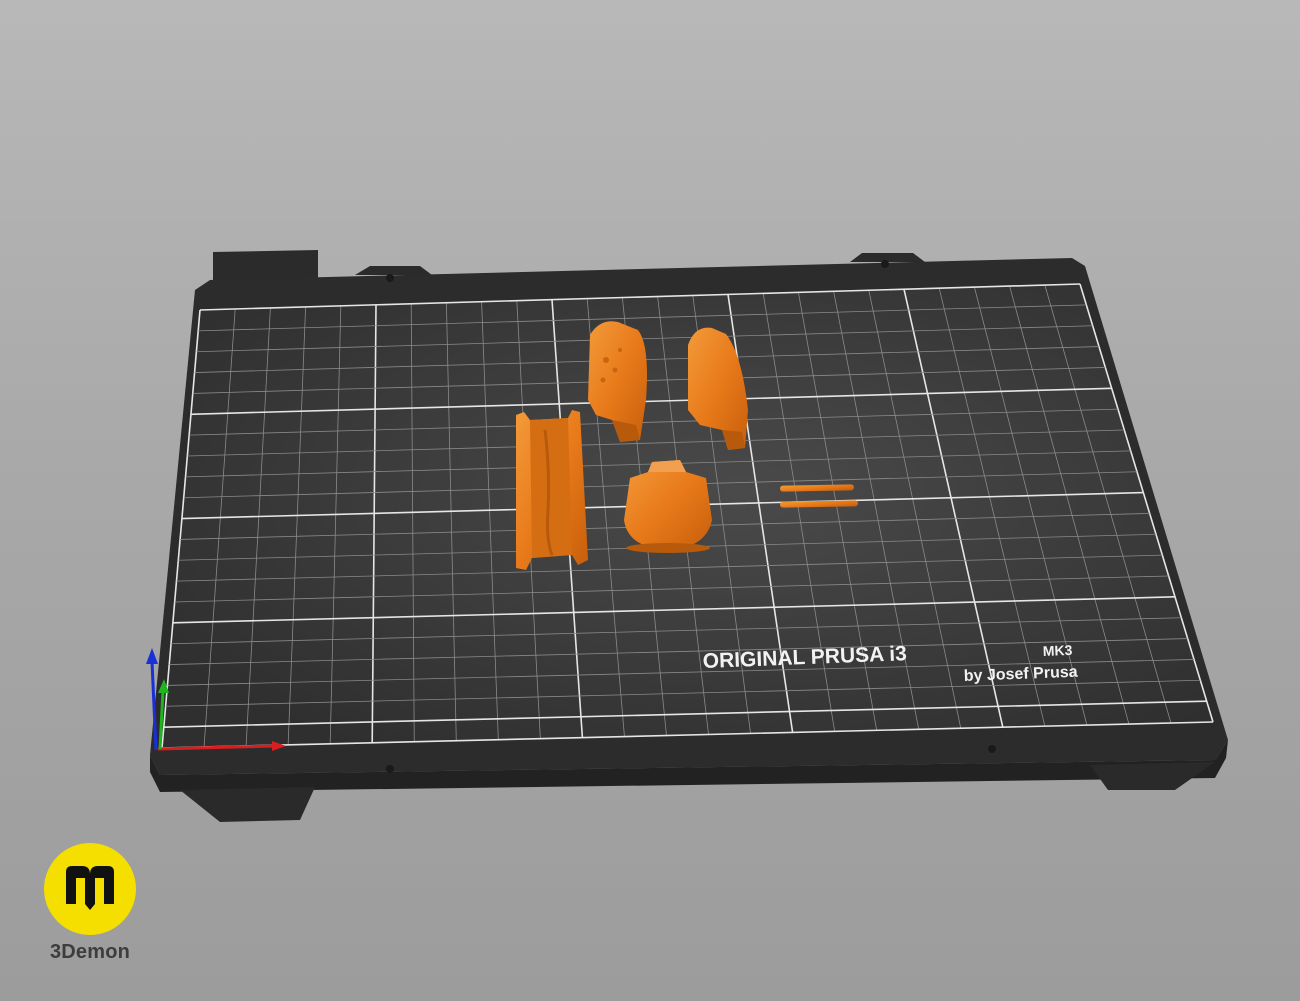 Image resolution: width=1300 pixels, height=1001 pixels. I want to click on brand-name: 3Demon, so click(90, 952).